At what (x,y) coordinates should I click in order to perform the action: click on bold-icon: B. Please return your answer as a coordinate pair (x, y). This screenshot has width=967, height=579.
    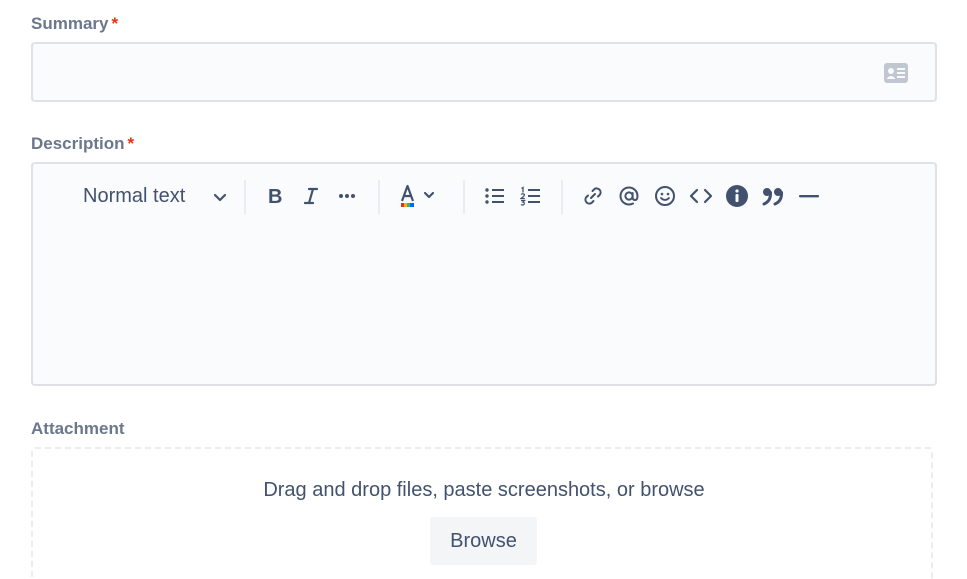
    Looking at the image, I should click on (275, 196).